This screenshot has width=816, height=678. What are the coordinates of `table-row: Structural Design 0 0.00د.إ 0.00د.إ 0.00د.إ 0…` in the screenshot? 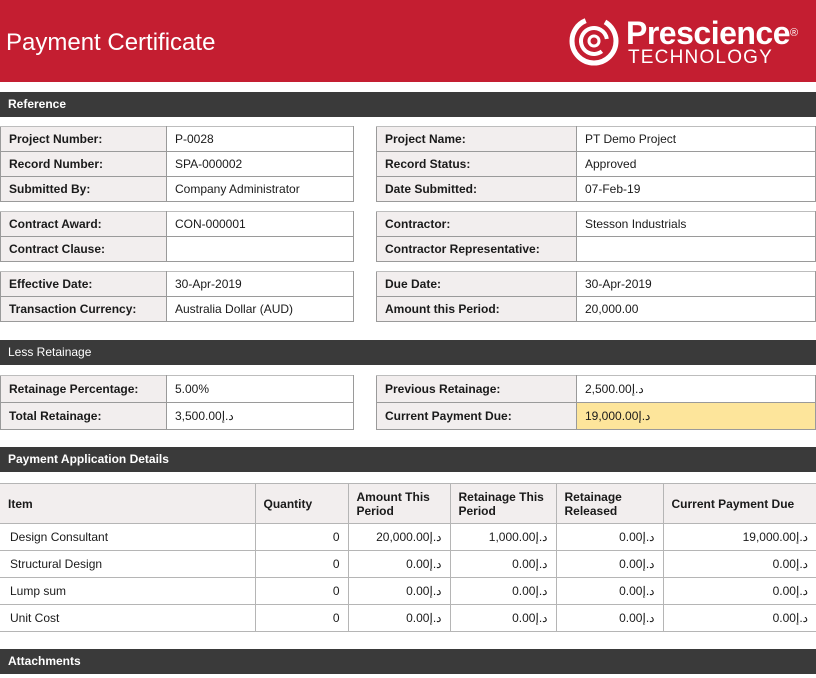 It's located at (408, 564).